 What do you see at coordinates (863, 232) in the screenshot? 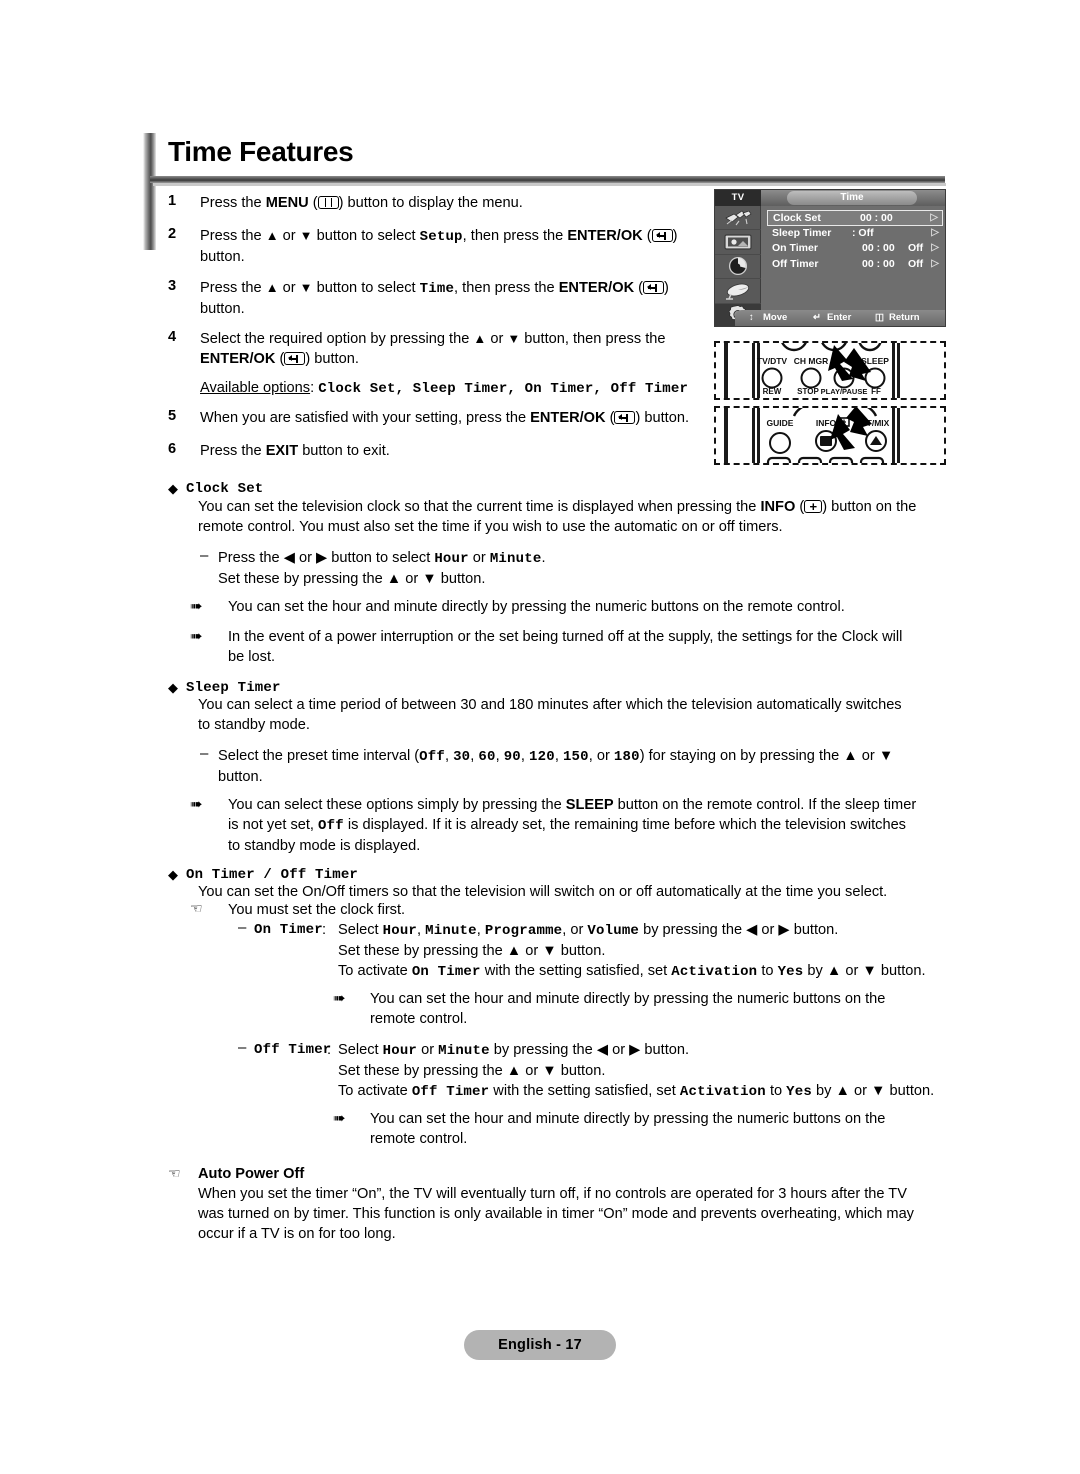
I see `osd-row-value: : Off` at bounding box center [863, 232].